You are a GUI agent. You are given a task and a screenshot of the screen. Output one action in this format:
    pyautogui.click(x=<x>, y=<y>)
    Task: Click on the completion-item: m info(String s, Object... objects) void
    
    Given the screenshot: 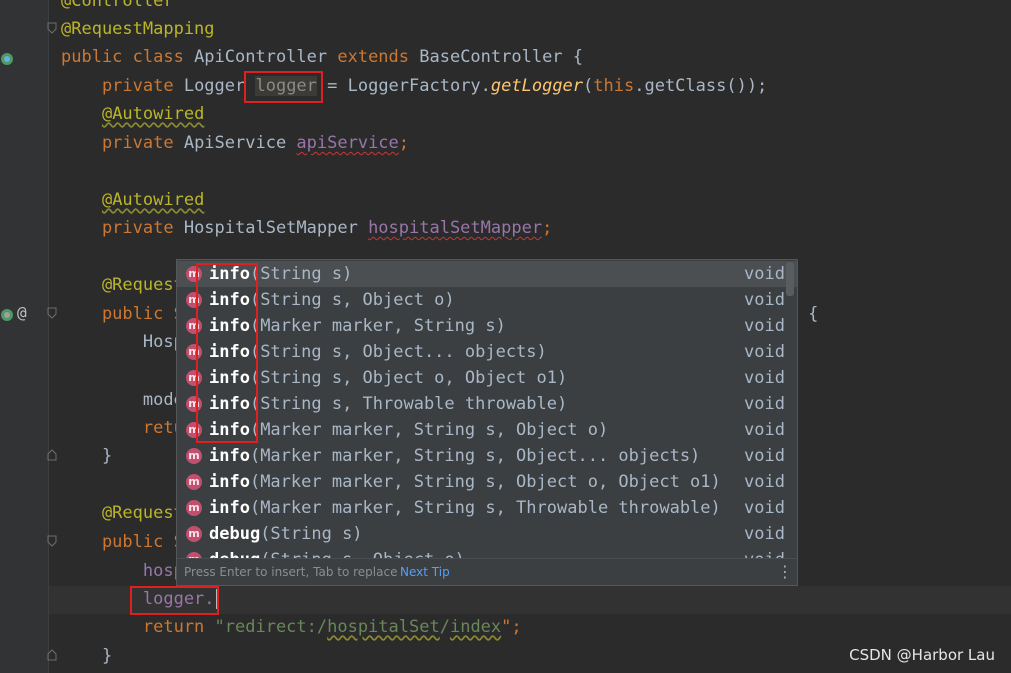 What is the action you would take?
    pyautogui.click(x=487, y=352)
    